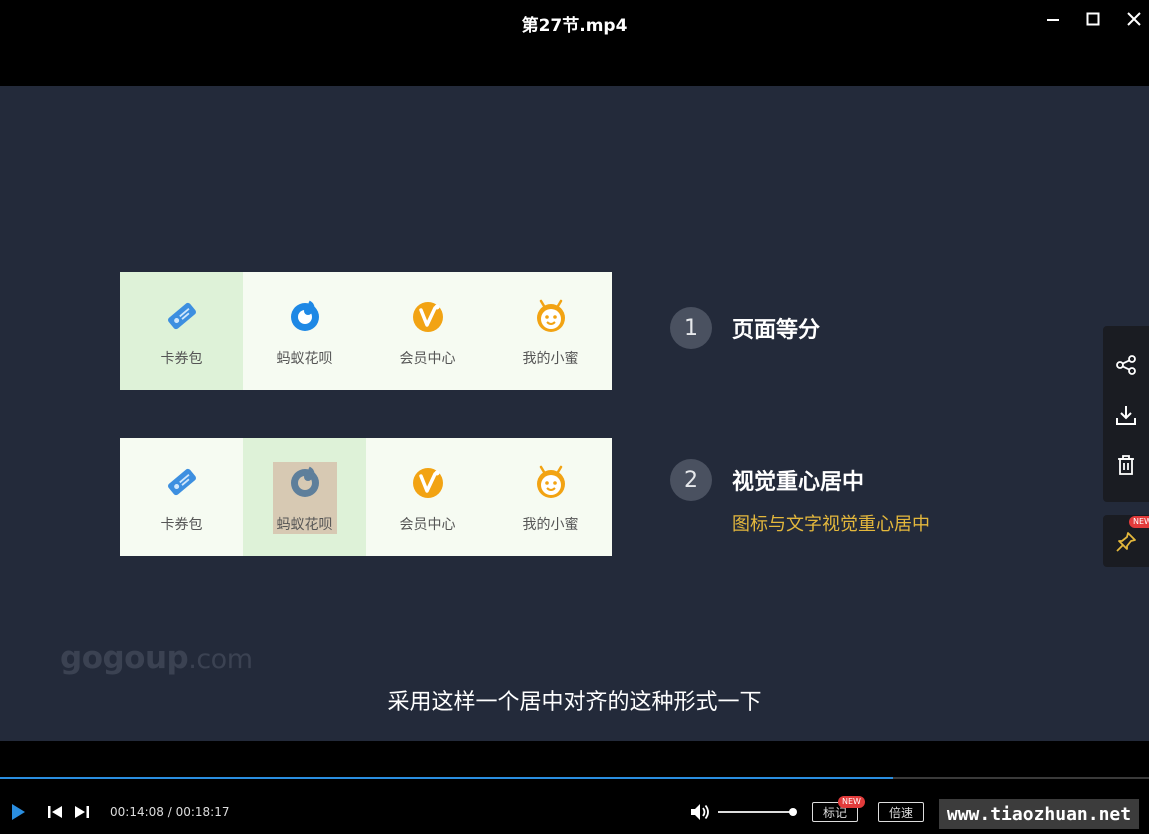 This screenshot has width=1149, height=834. Describe the element at coordinates (798, 482) in the screenshot. I see `point-title: 视觉重心居中` at that location.